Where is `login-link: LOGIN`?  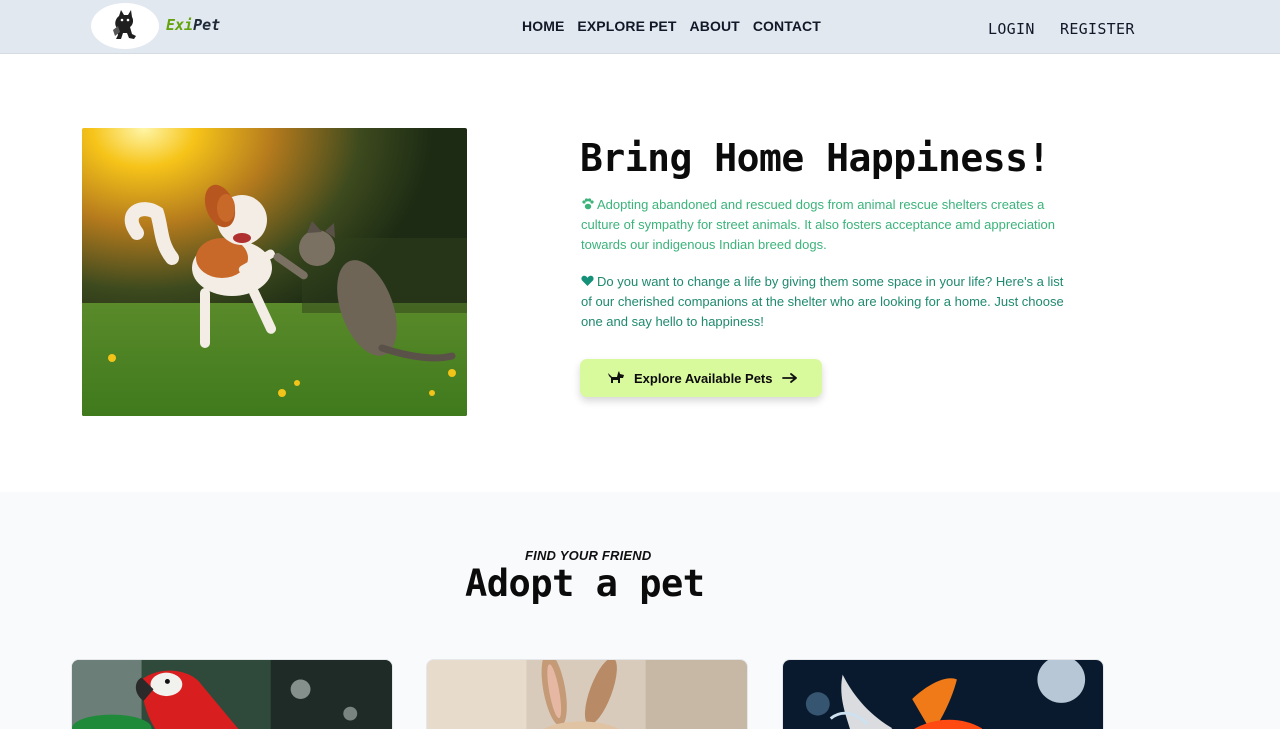
login-link: LOGIN is located at coordinates (1011, 29).